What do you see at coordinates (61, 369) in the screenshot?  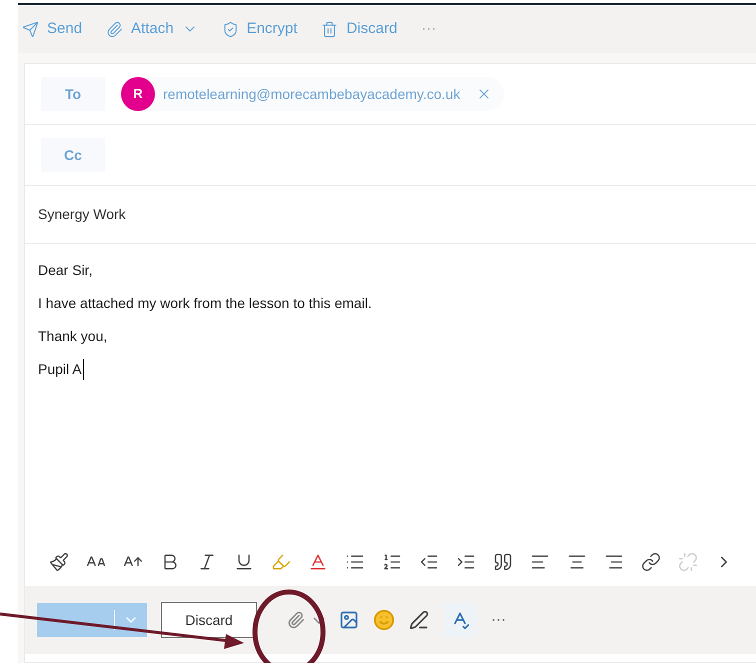 I see `body-text: Pupil A` at bounding box center [61, 369].